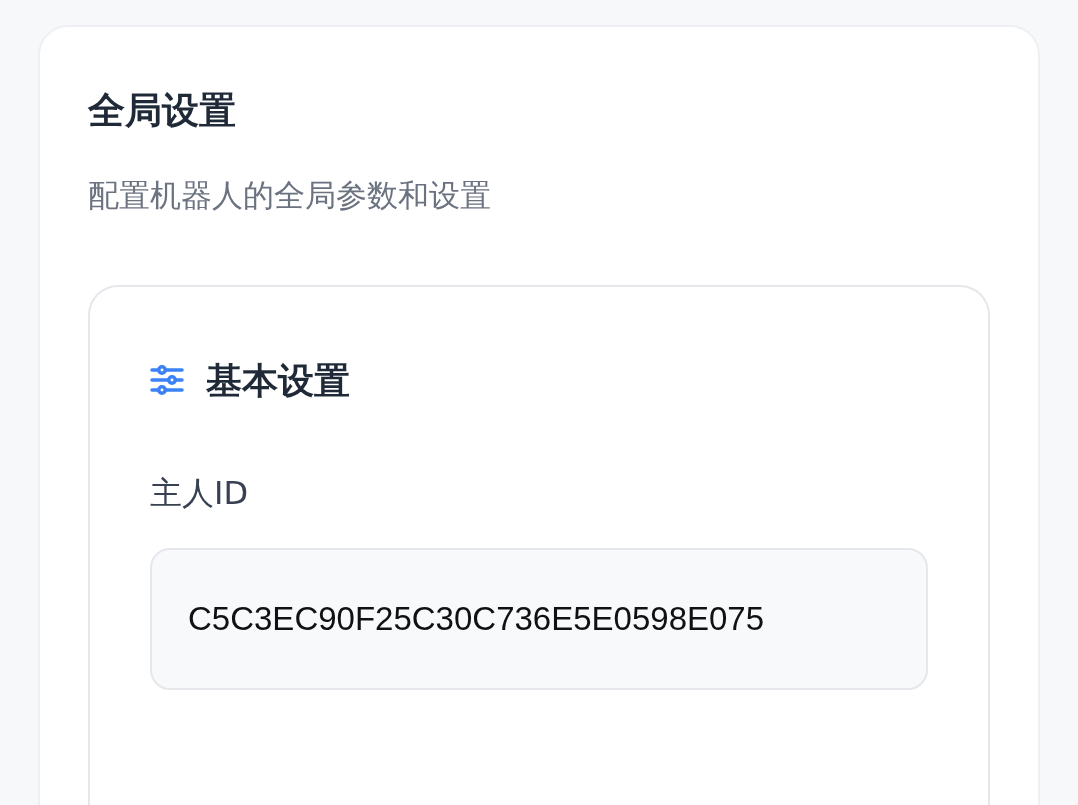 This screenshot has width=1078, height=805. Describe the element at coordinates (539, 619) in the screenshot. I see `input-field: C5C3EC90F25C30C736E5E0598E075` at that location.